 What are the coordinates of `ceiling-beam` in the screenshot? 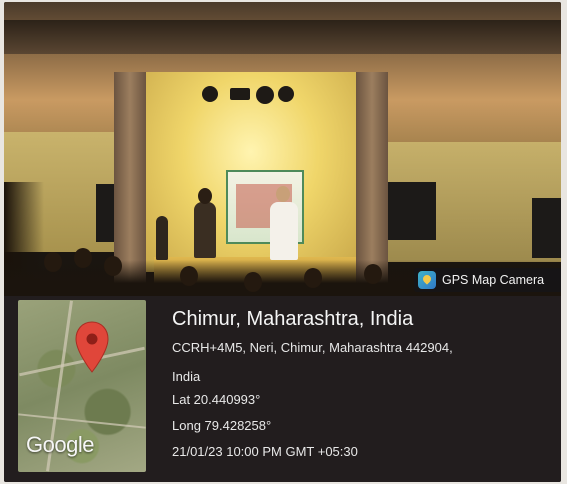 It's located at (282, 37).